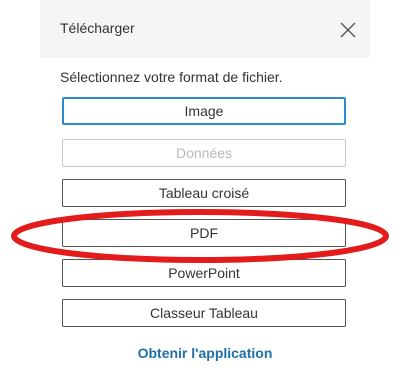  I want to click on pdf-button: PDF, so click(204, 233).